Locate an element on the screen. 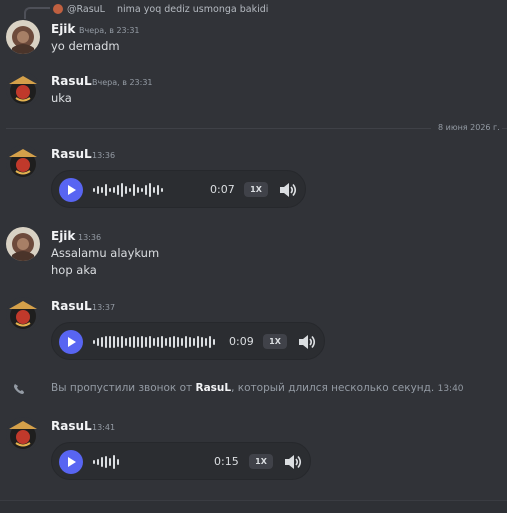 The height and width of the screenshot is (513, 507). reply-text: nima yoq dediz usmonga bakidi is located at coordinates (192, 9).